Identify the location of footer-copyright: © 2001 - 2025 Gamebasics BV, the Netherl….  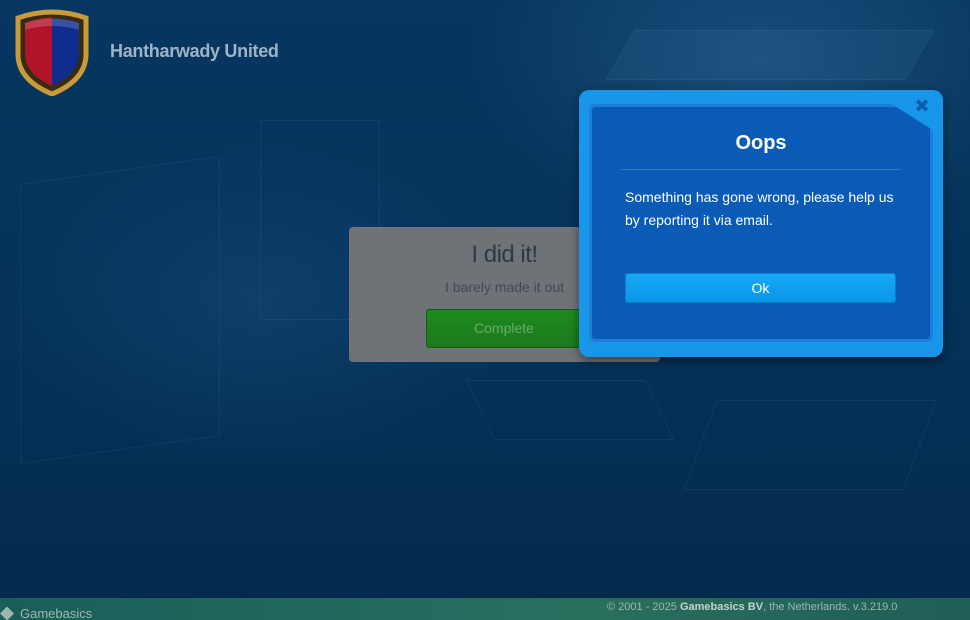
(752, 607).